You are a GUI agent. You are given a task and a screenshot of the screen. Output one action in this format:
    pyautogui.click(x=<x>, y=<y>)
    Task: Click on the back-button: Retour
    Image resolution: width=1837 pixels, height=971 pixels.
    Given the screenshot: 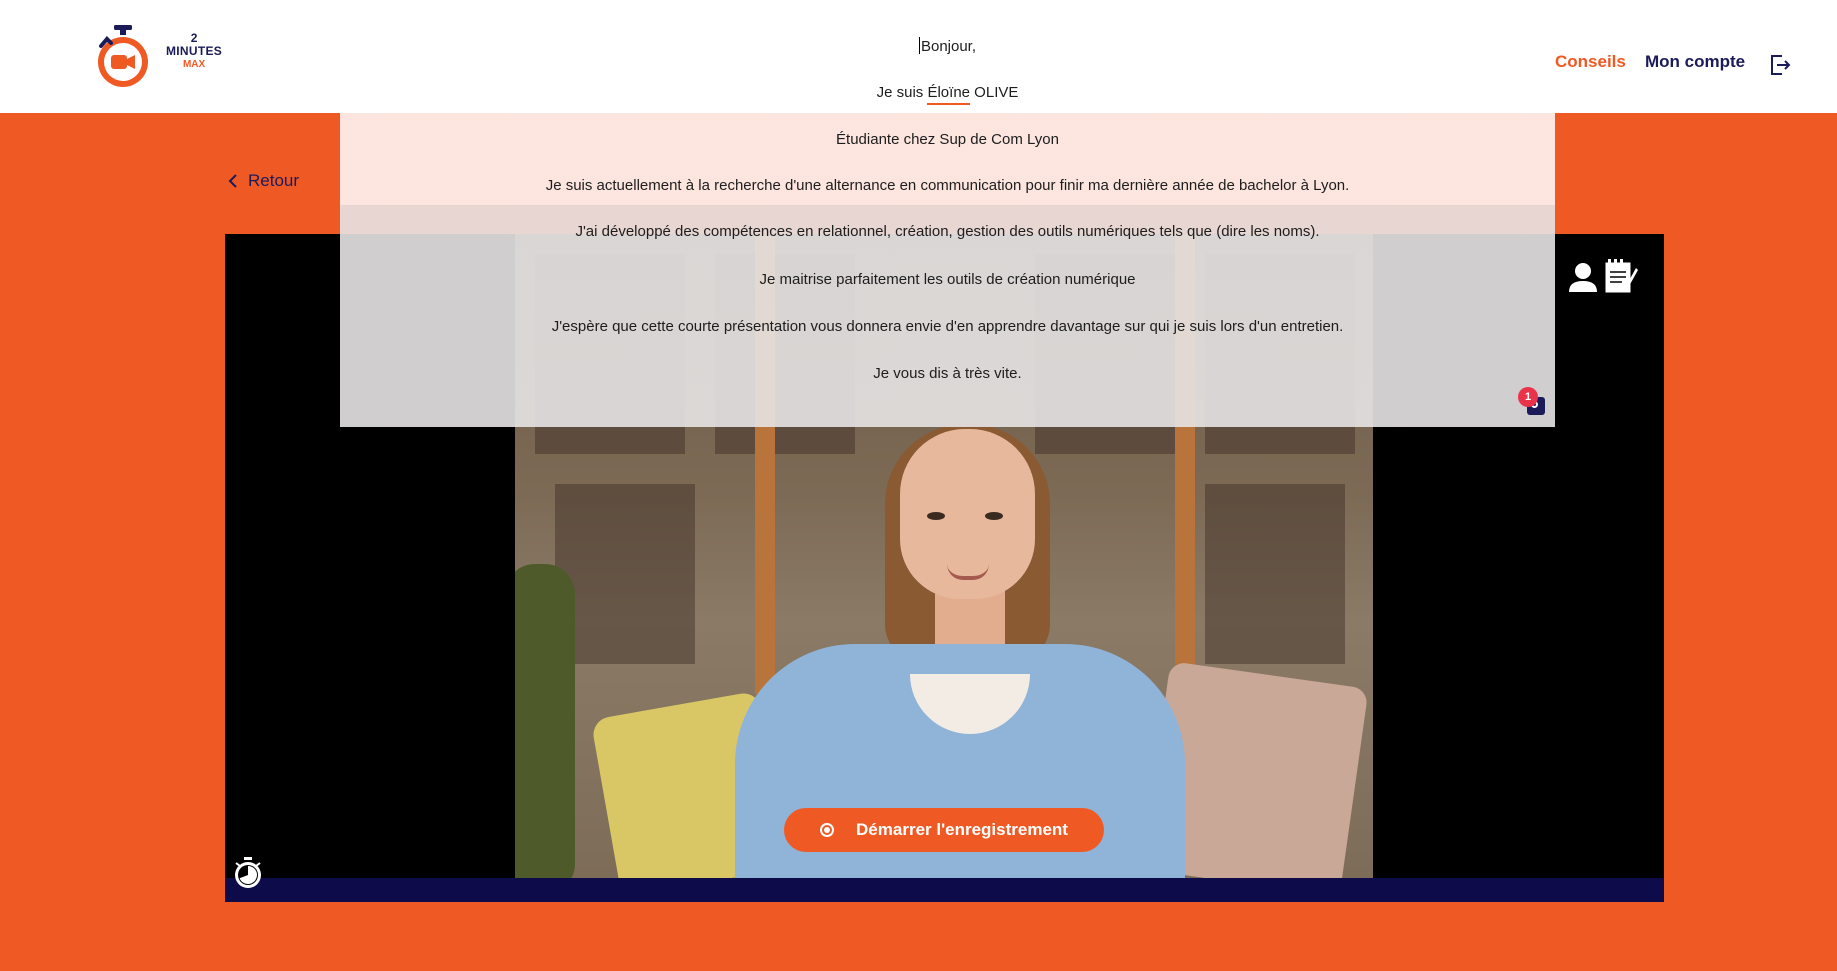 What is the action you would take?
    pyautogui.click(x=263, y=181)
    